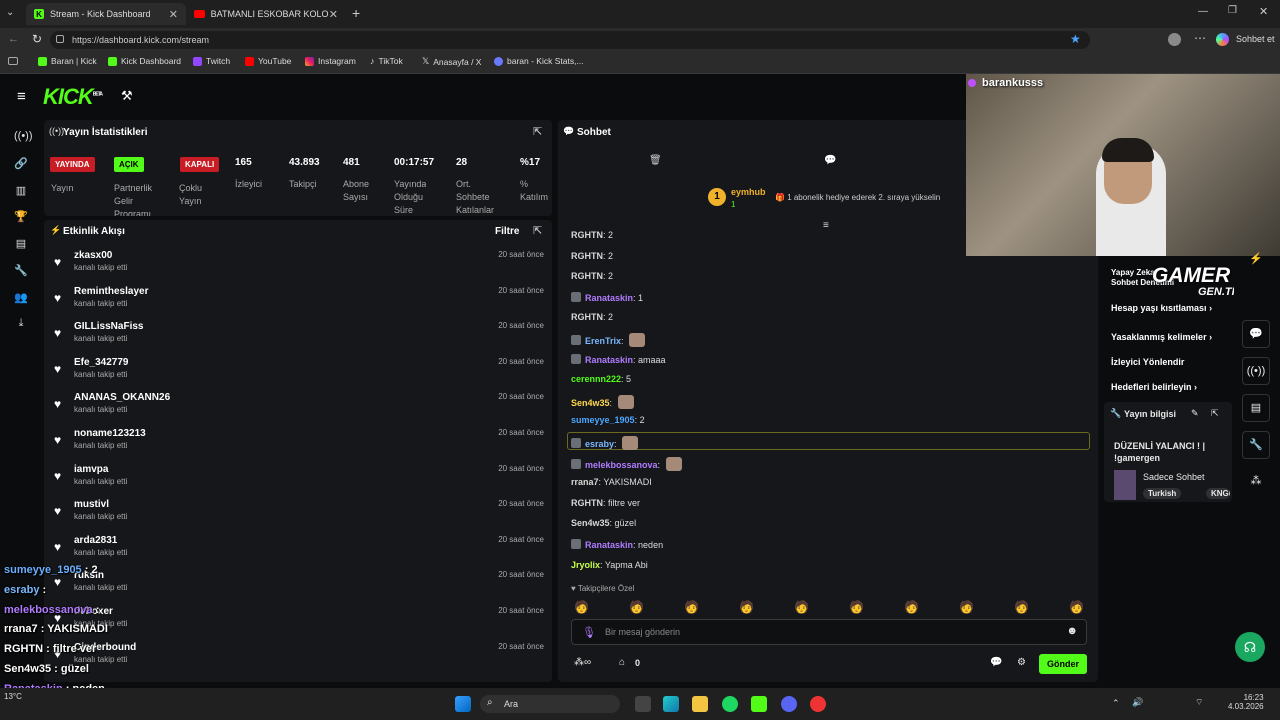 This screenshot has height=720, width=1280. Describe the element at coordinates (1203, 11) in the screenshot. I see `minimize-window-icon: —` at that location.